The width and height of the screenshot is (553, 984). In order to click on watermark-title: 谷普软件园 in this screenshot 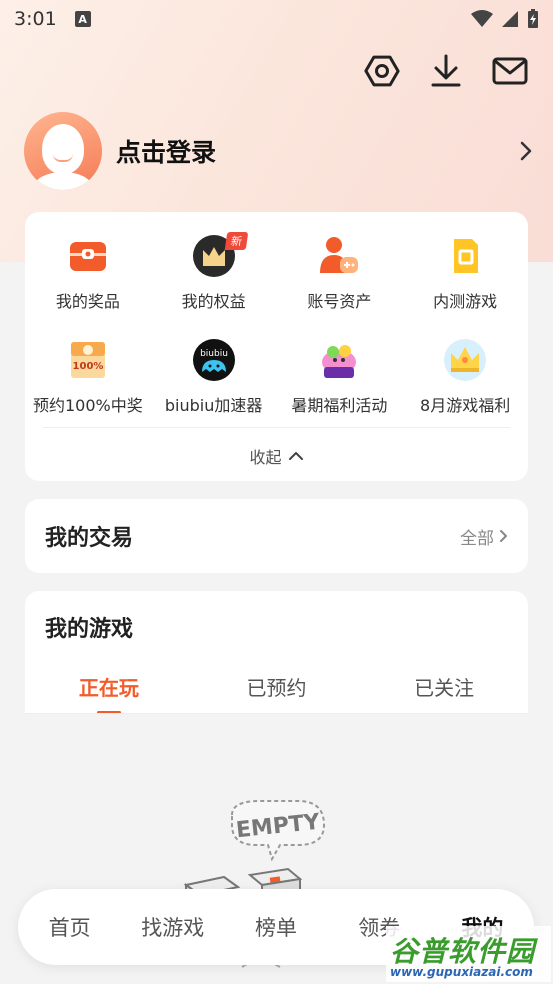, I will do `click(463, 951)`.